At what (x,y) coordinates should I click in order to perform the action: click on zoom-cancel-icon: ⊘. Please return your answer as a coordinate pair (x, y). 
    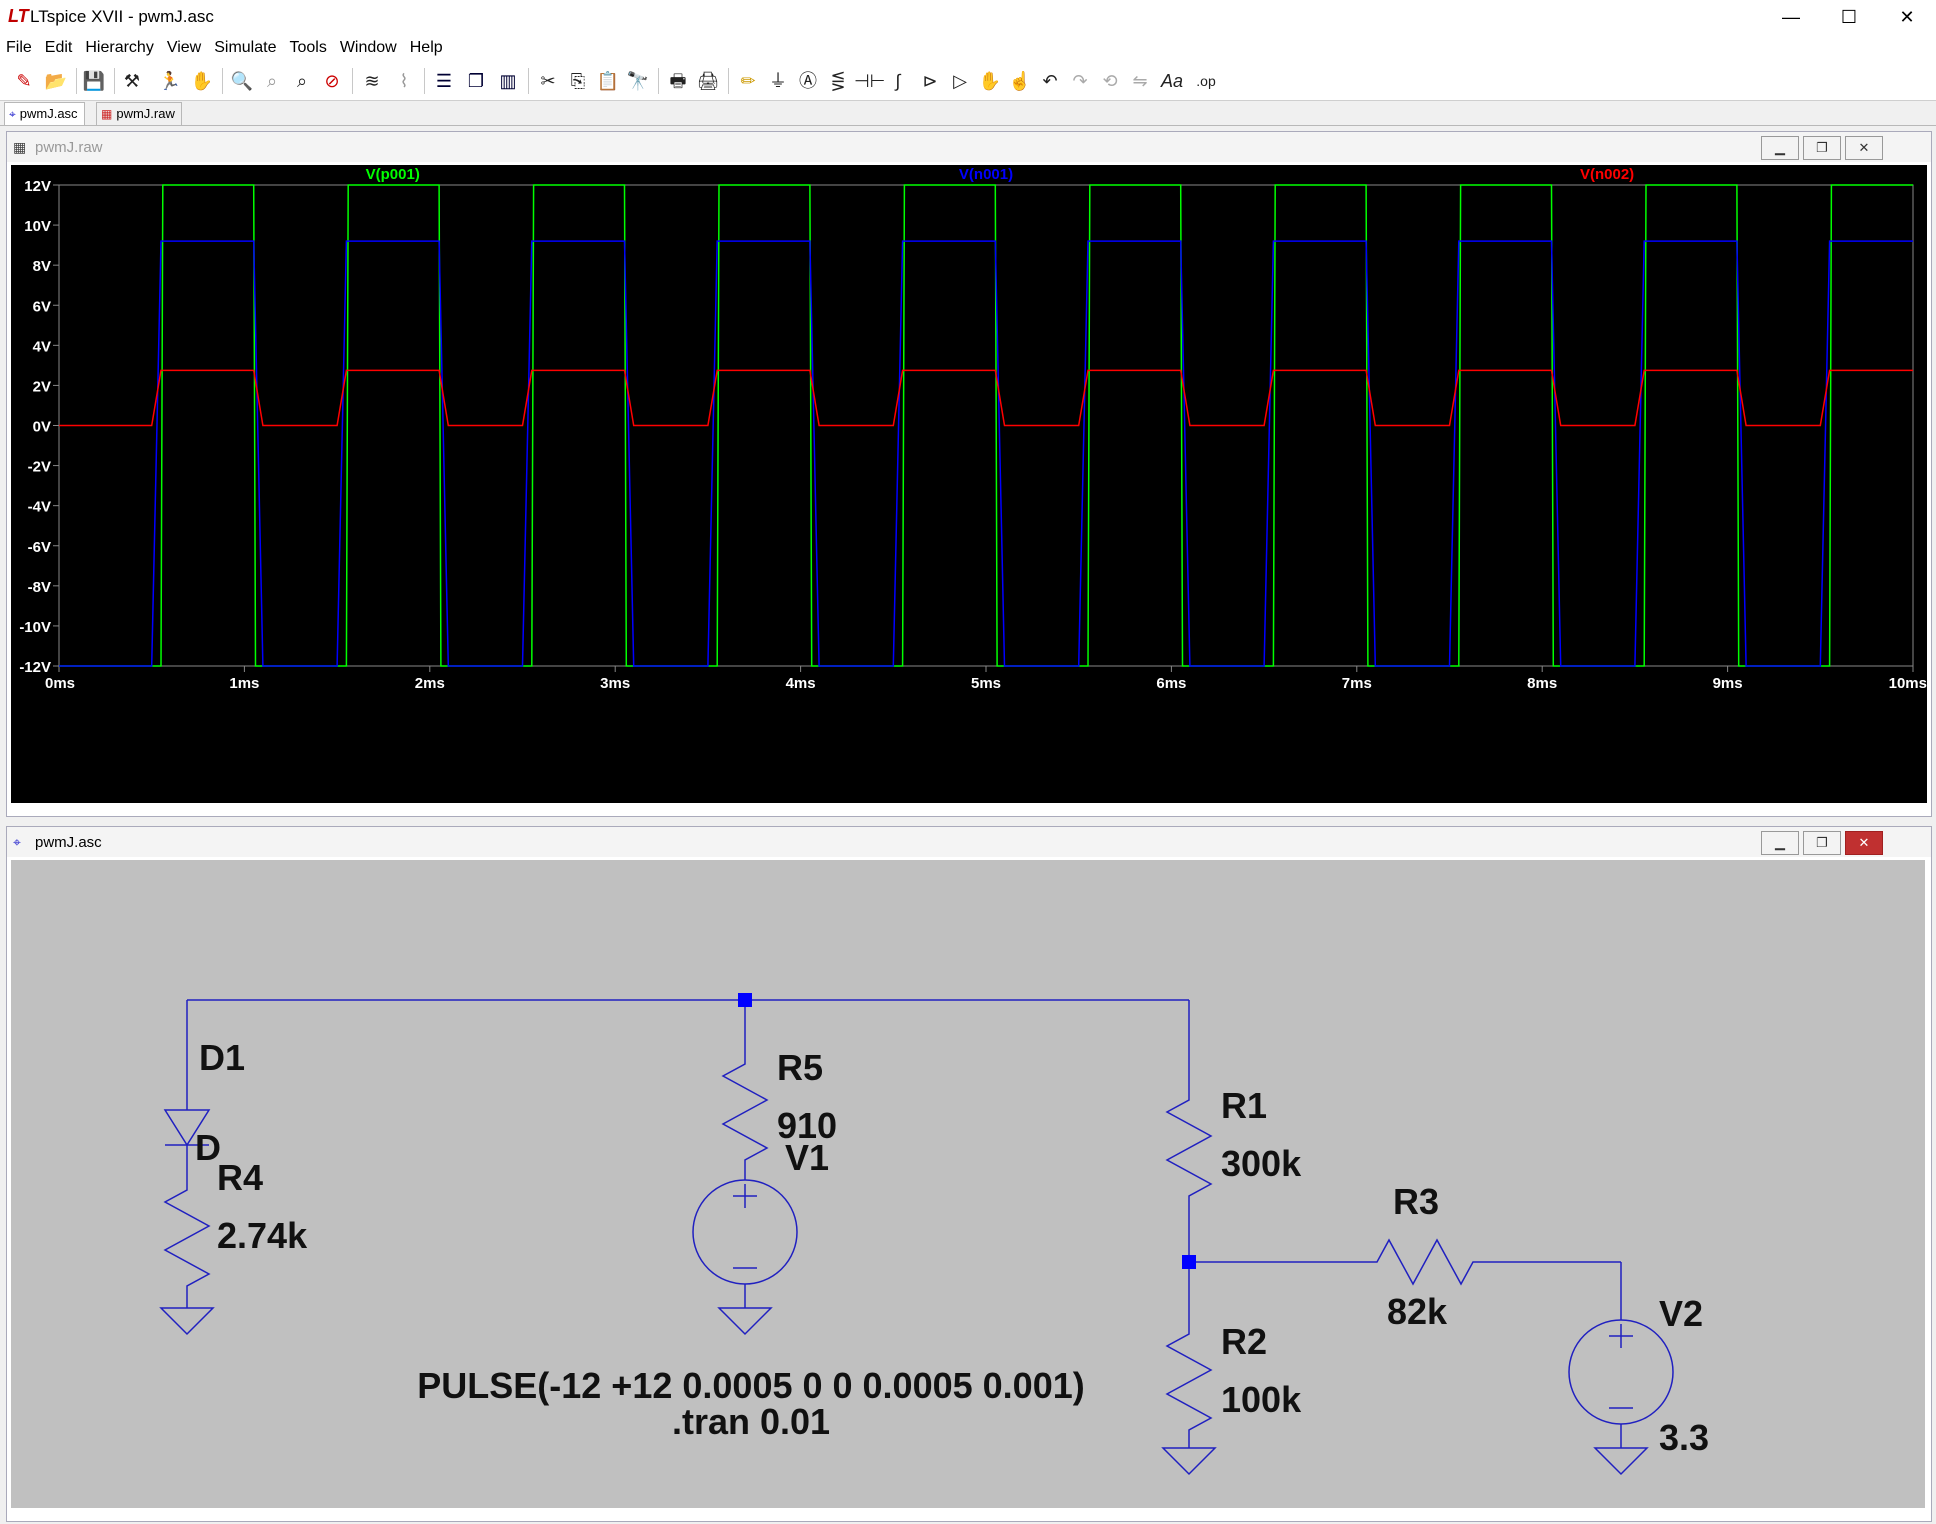
    Looking at the image, I should click on (332, 81).